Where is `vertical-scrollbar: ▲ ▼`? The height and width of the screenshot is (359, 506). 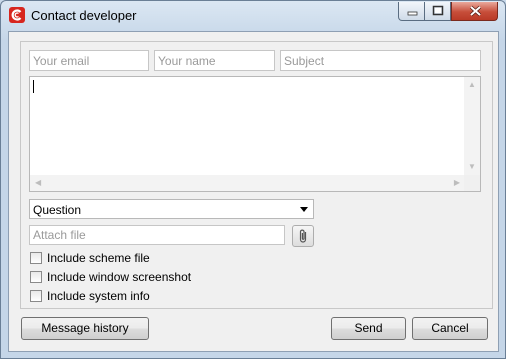 vertical-scrollbar: ▲ ▼ is located at coordinates (472, 126).